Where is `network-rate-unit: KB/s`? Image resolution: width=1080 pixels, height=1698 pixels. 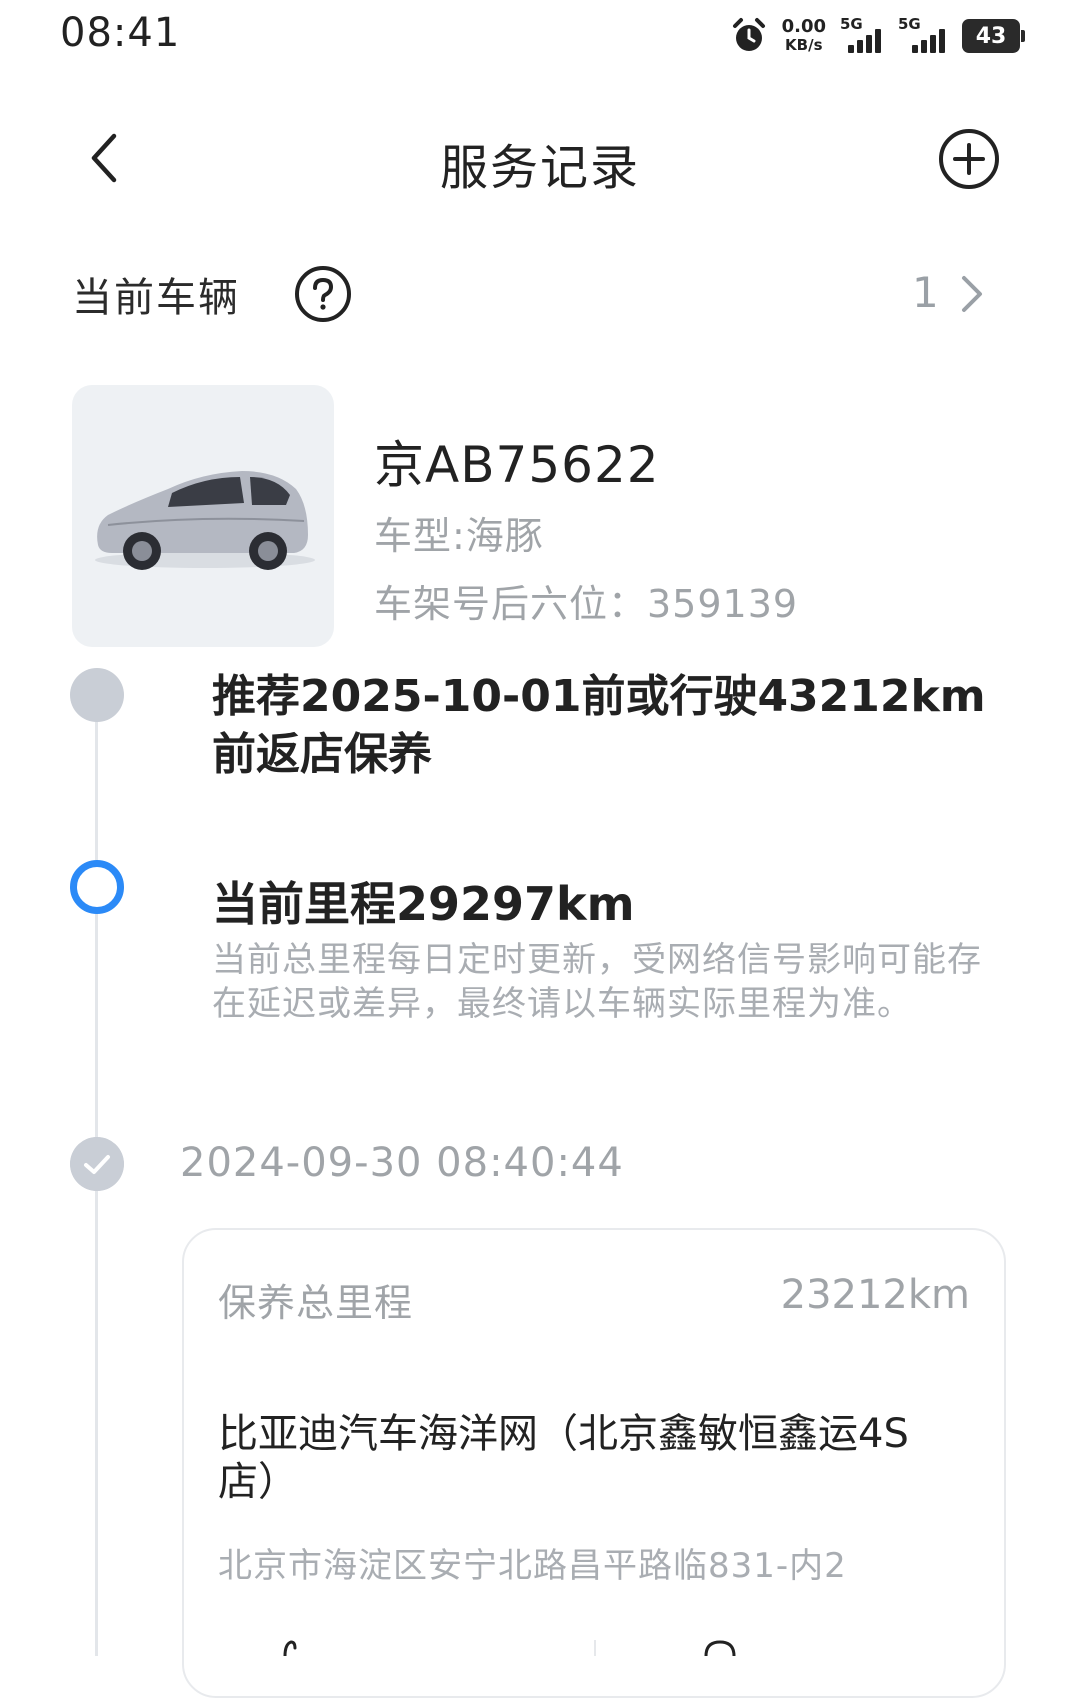
network-rate-unit: KB/s is located at coordinates (804, 45).